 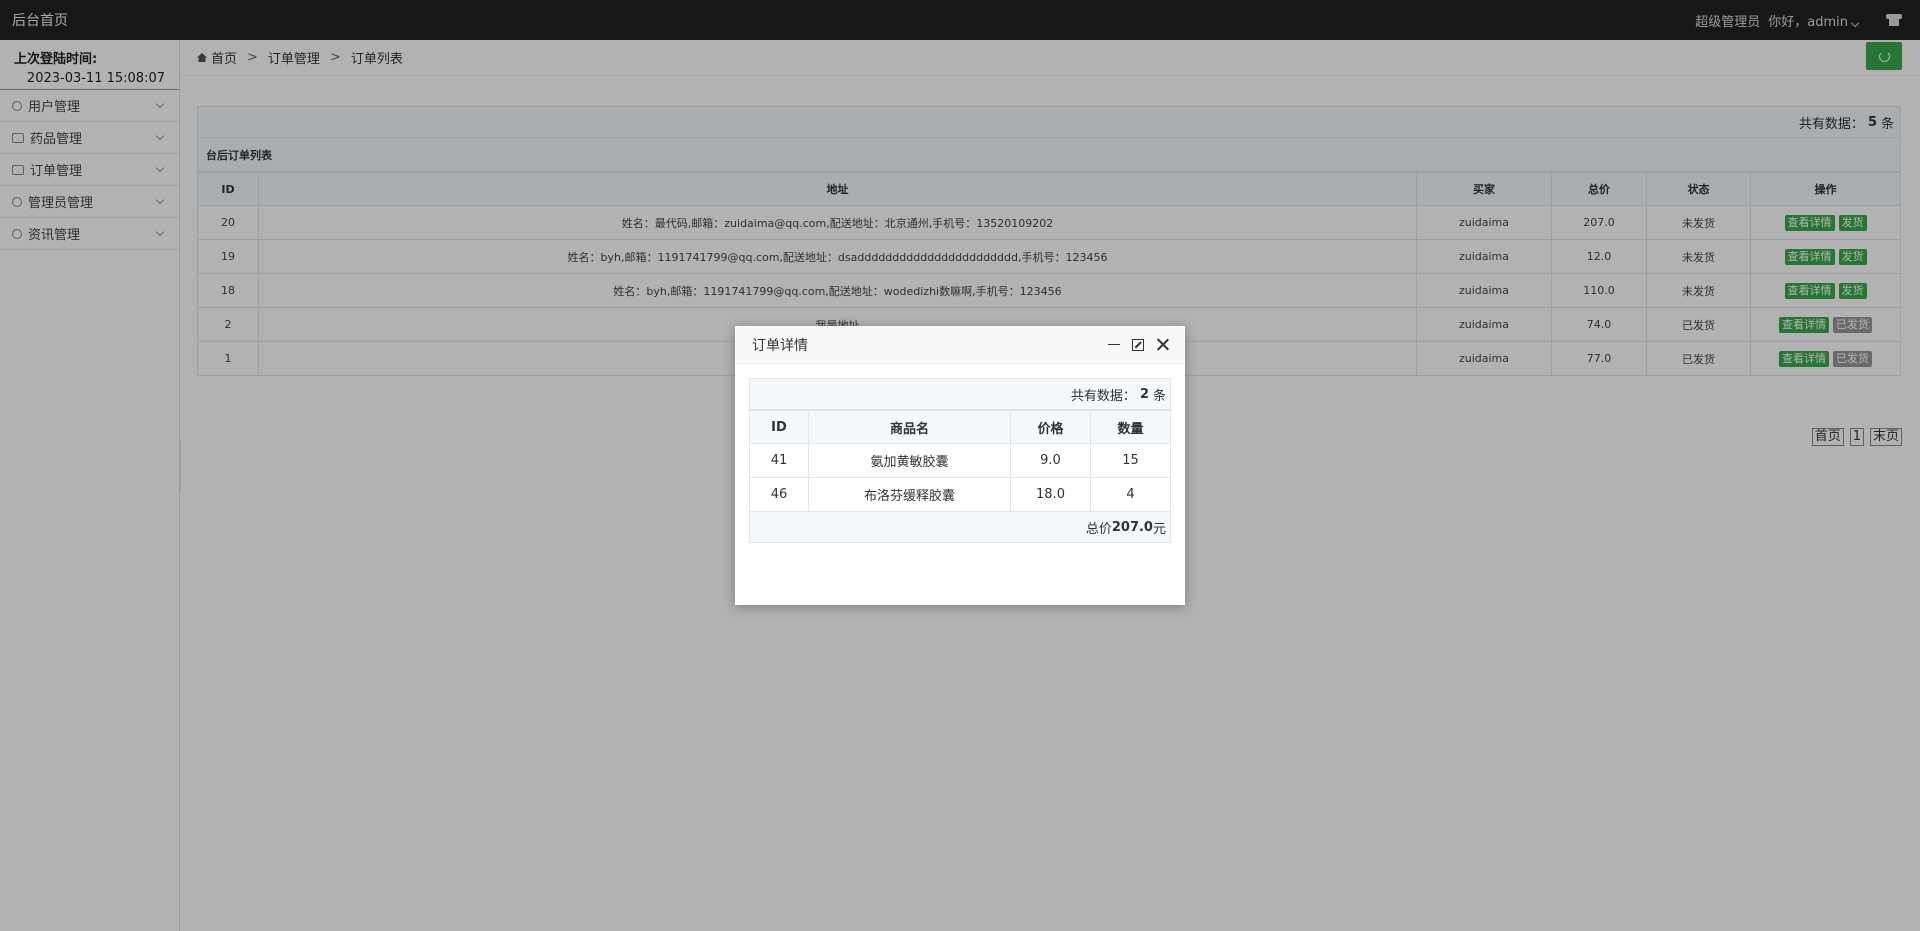 What do you see at coordinates (1114, 344) in the screenshot?
I see `minimize-icon` at bounding box center [1114, 344].